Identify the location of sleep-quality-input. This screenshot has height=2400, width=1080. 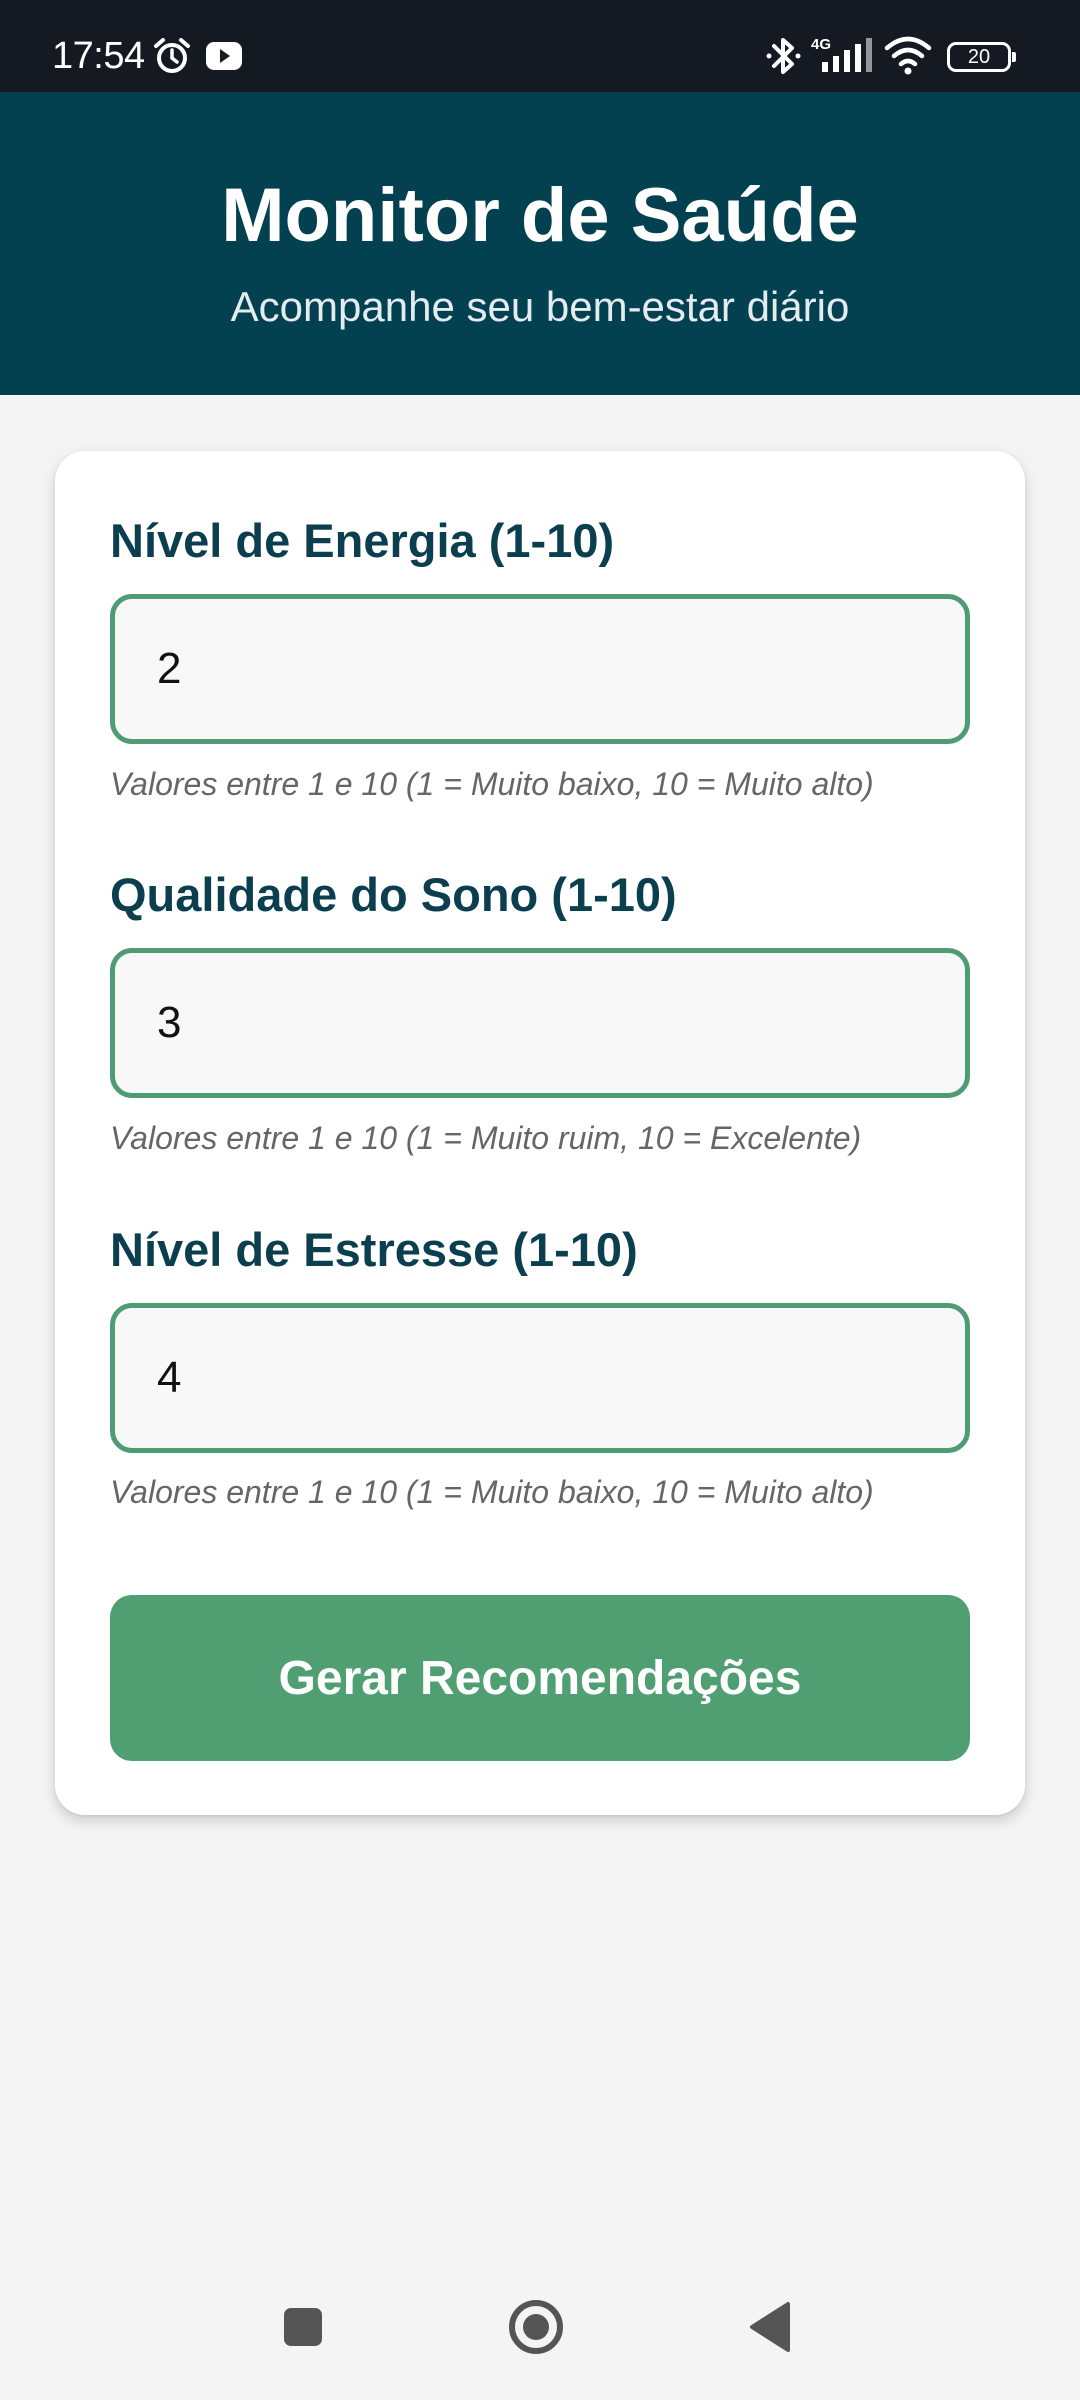
(540, 1023).